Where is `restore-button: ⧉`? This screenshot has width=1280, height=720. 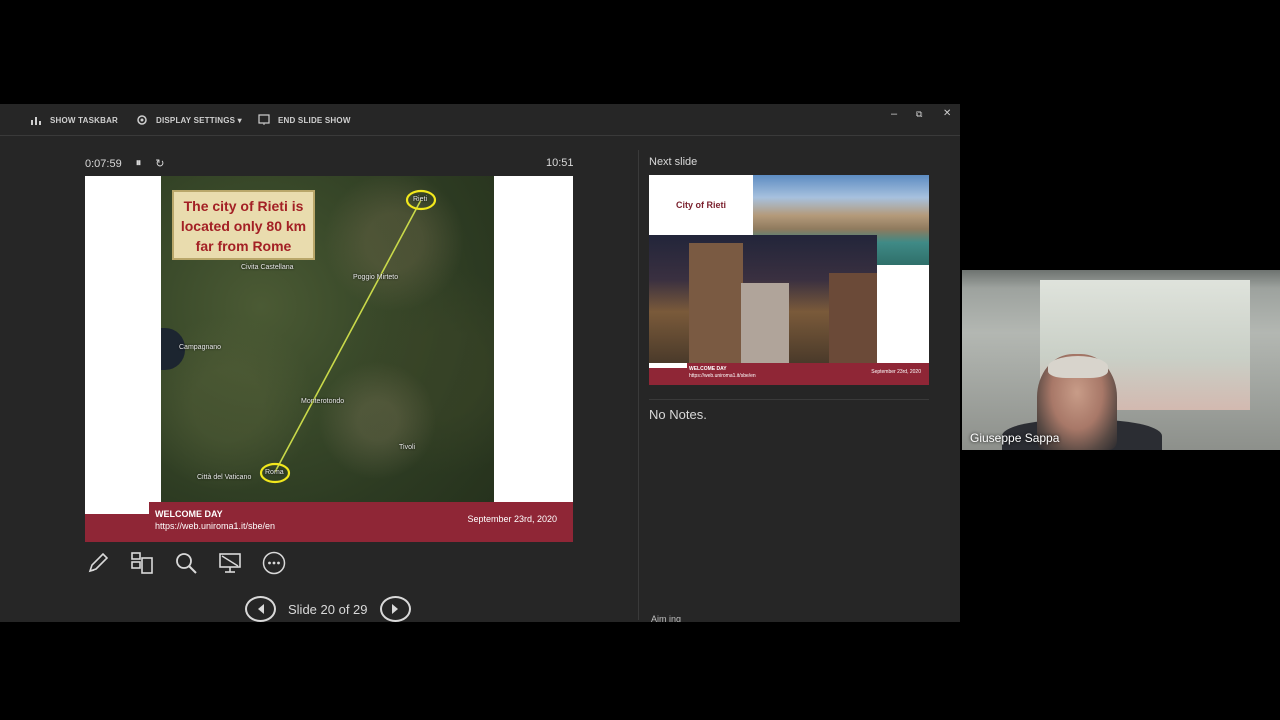
restore-button: ⧉ is located at coordinates (919, 114).